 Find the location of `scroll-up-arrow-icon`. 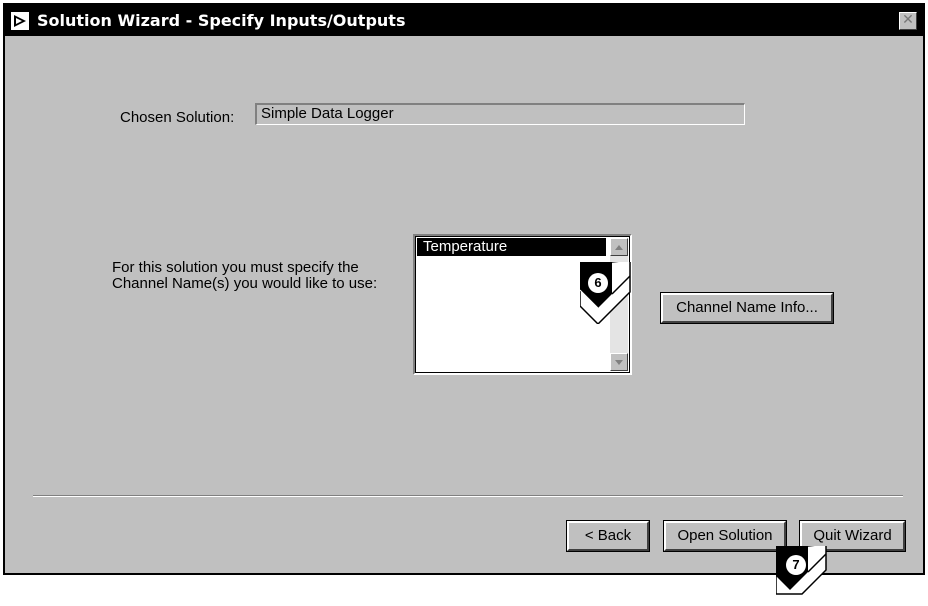

scroll-up-arrow-icon is located at coordinates (619, 247).